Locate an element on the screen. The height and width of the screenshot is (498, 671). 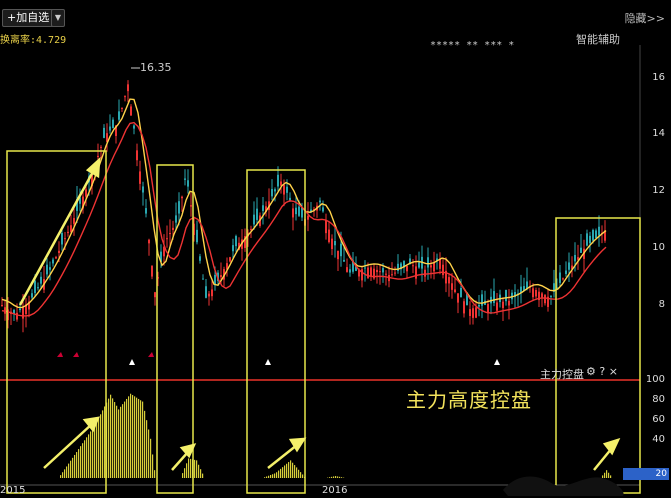
indicator-tick: 100 is located at coordinates (655, 379).